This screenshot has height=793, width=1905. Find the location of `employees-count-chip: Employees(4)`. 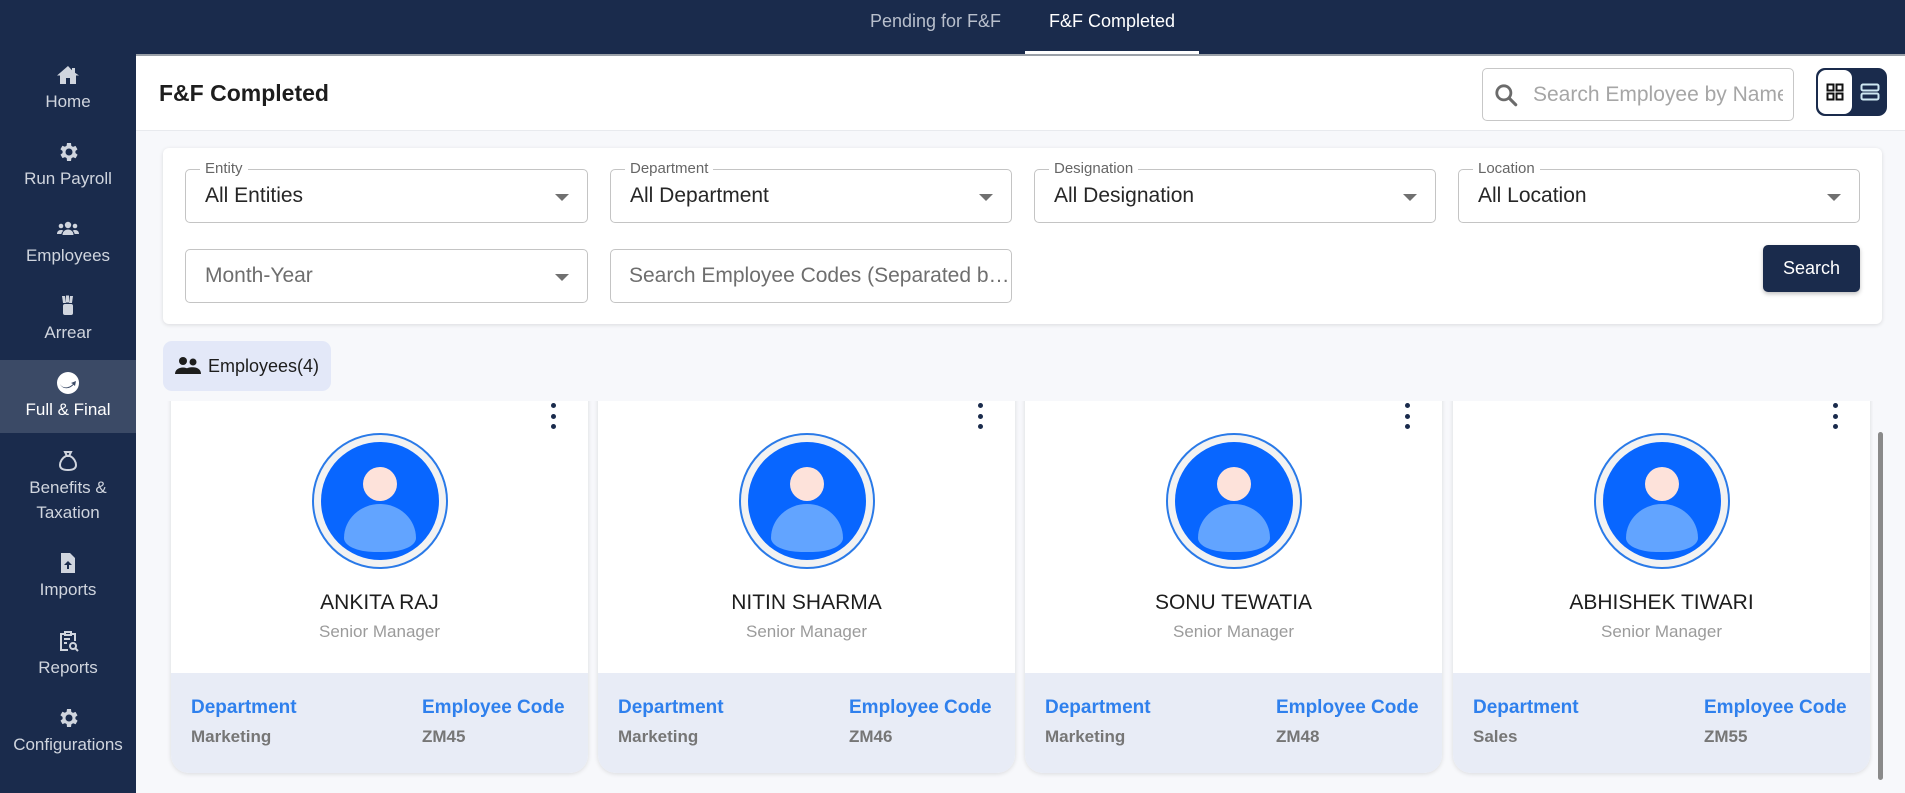

employees-count-chip: Employees(4) is located at coordinates (247, 366).